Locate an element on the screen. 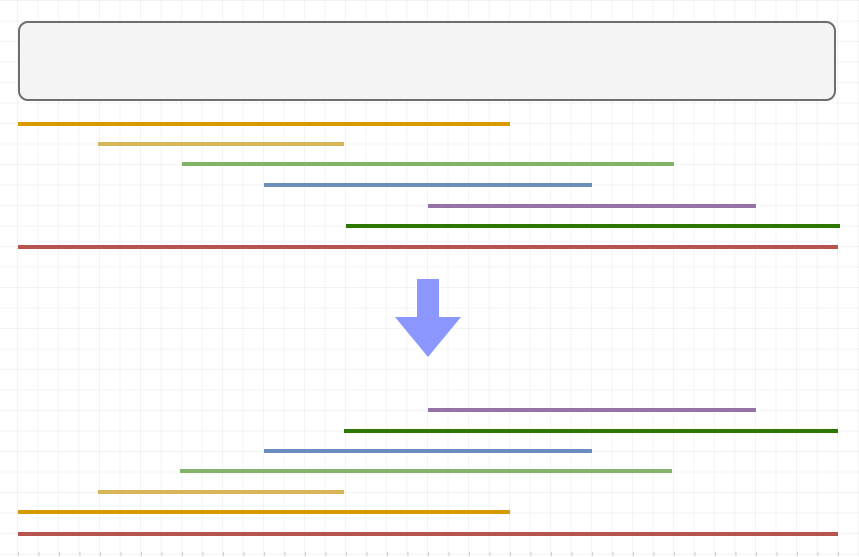 The height and width of the screenshot is (557, 859). grid-ruler is located at coordinates (428, 554).